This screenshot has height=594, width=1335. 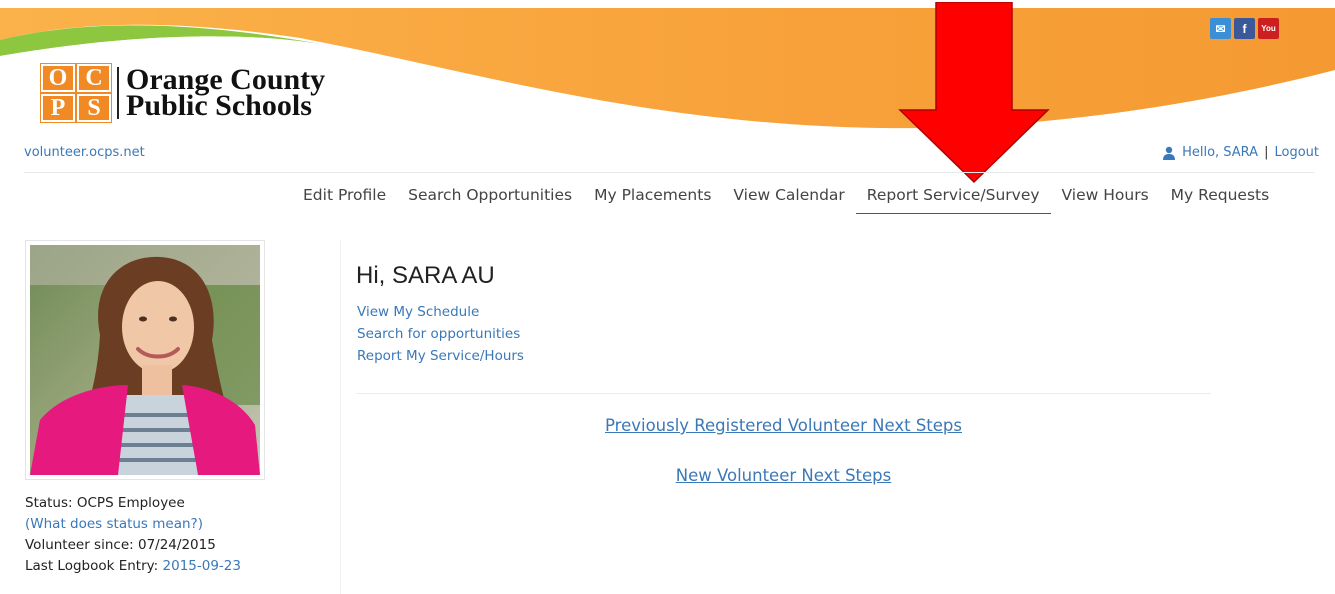 I want to click on nav-view-calendar: View Calendar, so click(x=788, y=198).